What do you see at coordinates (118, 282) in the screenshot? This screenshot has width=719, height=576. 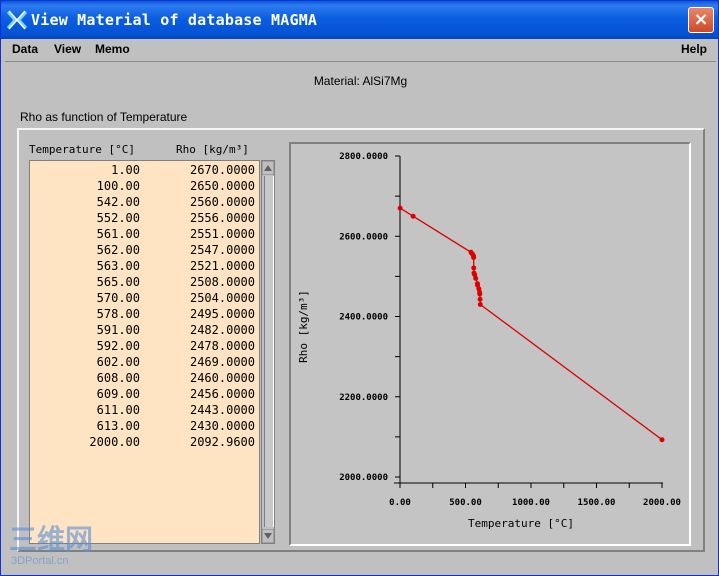 I see `cell-temperature: 565.00` at bounding box center [118, 282].